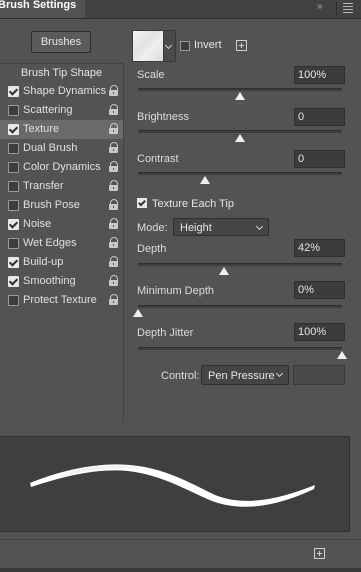 The width and height of the screenshot is (361, 572). Describe the element at coordinates (176, 291) in the screenshot. I see `minimum-depth-label: Minimum Depth` at that location.